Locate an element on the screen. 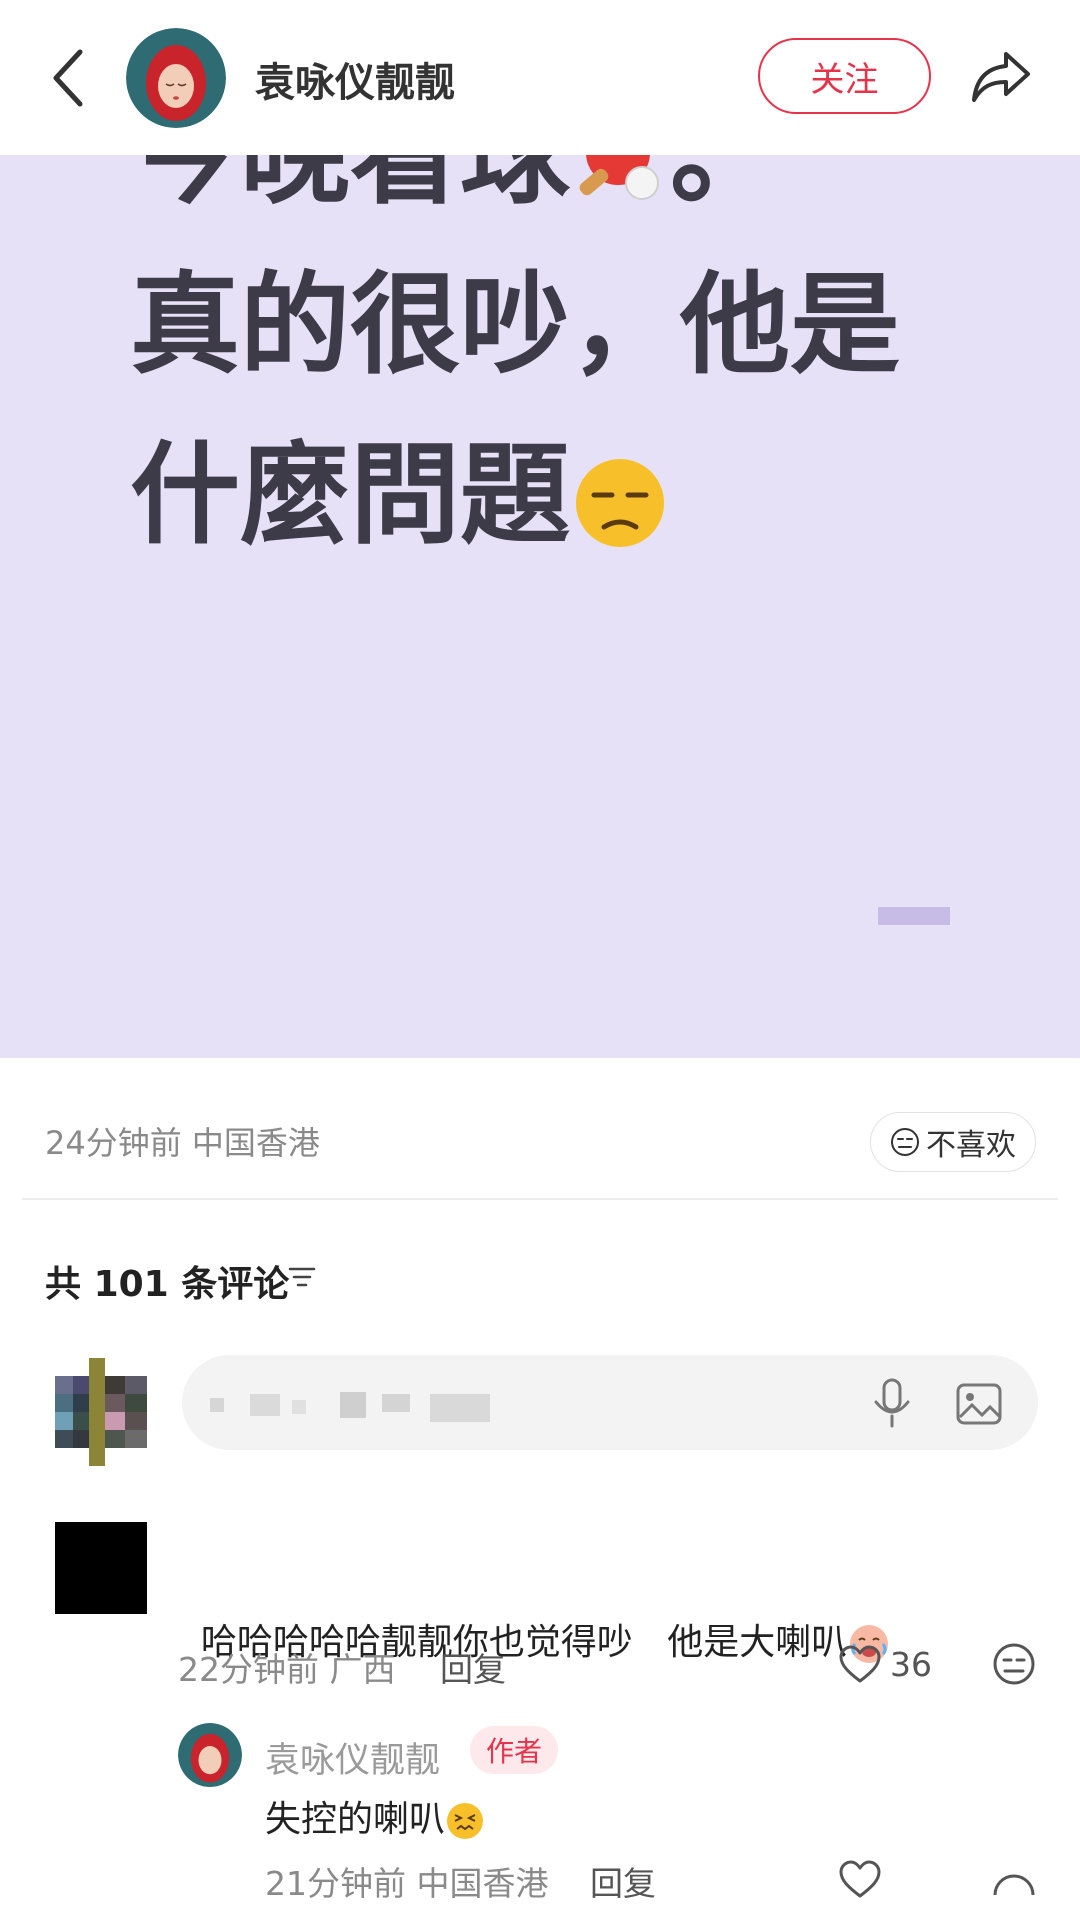 Image resolution: width=1080 pixels, height=1915 pixels. like-count: 36 is located at coordinates (911, 1664).